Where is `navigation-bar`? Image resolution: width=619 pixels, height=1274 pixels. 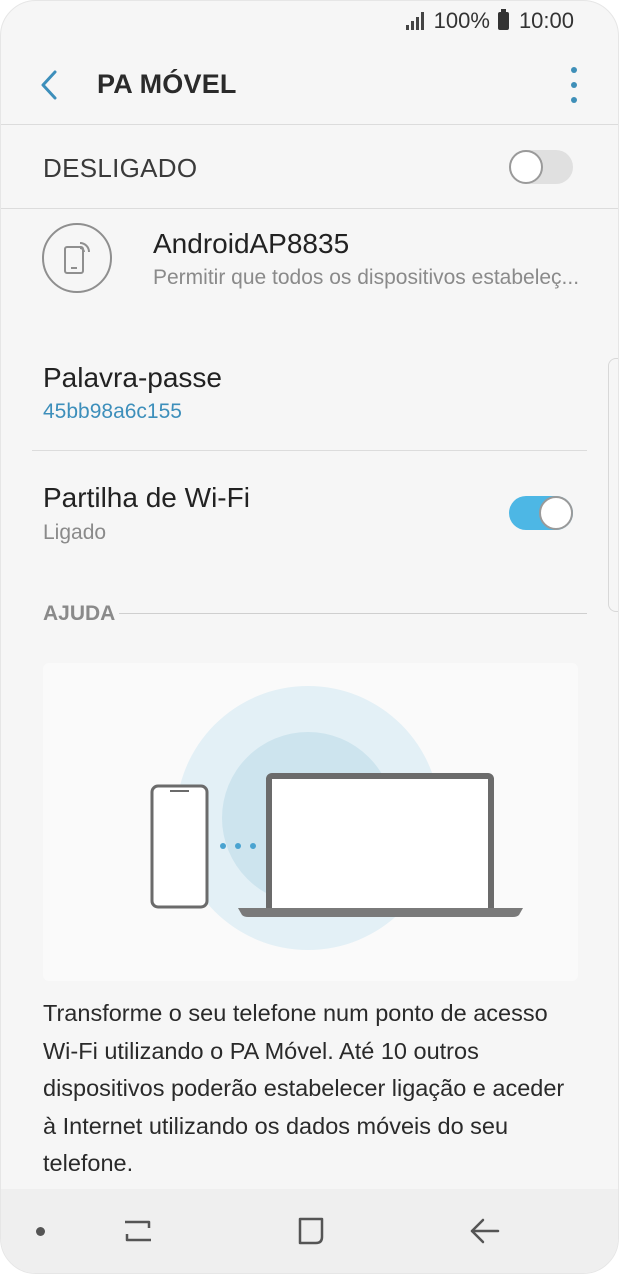
navigation-bar is located at coordinates (309, 1231).